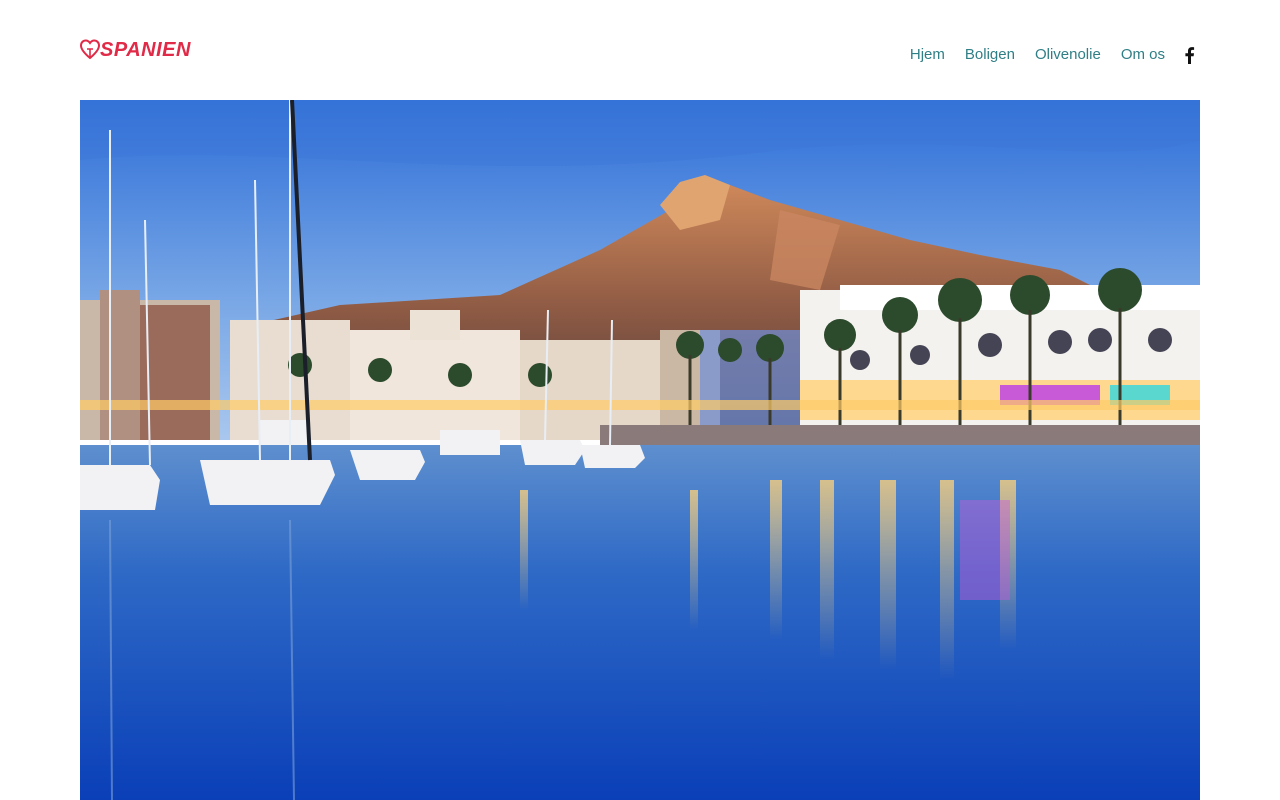  Describe the element at coordinates (640, 50) in the screenshot. I see `site-header: SPANIEN Hjem Boligen Olivenolie Om os` at that location.